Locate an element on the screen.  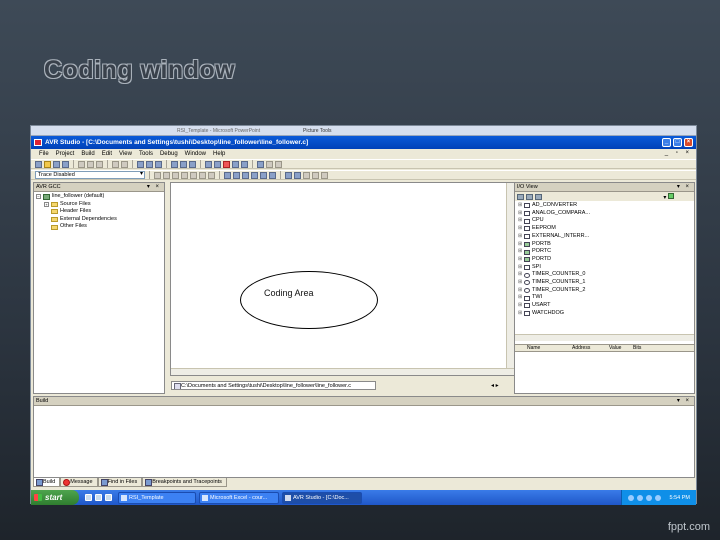
watch-icon is located at coordinates (236, 175).